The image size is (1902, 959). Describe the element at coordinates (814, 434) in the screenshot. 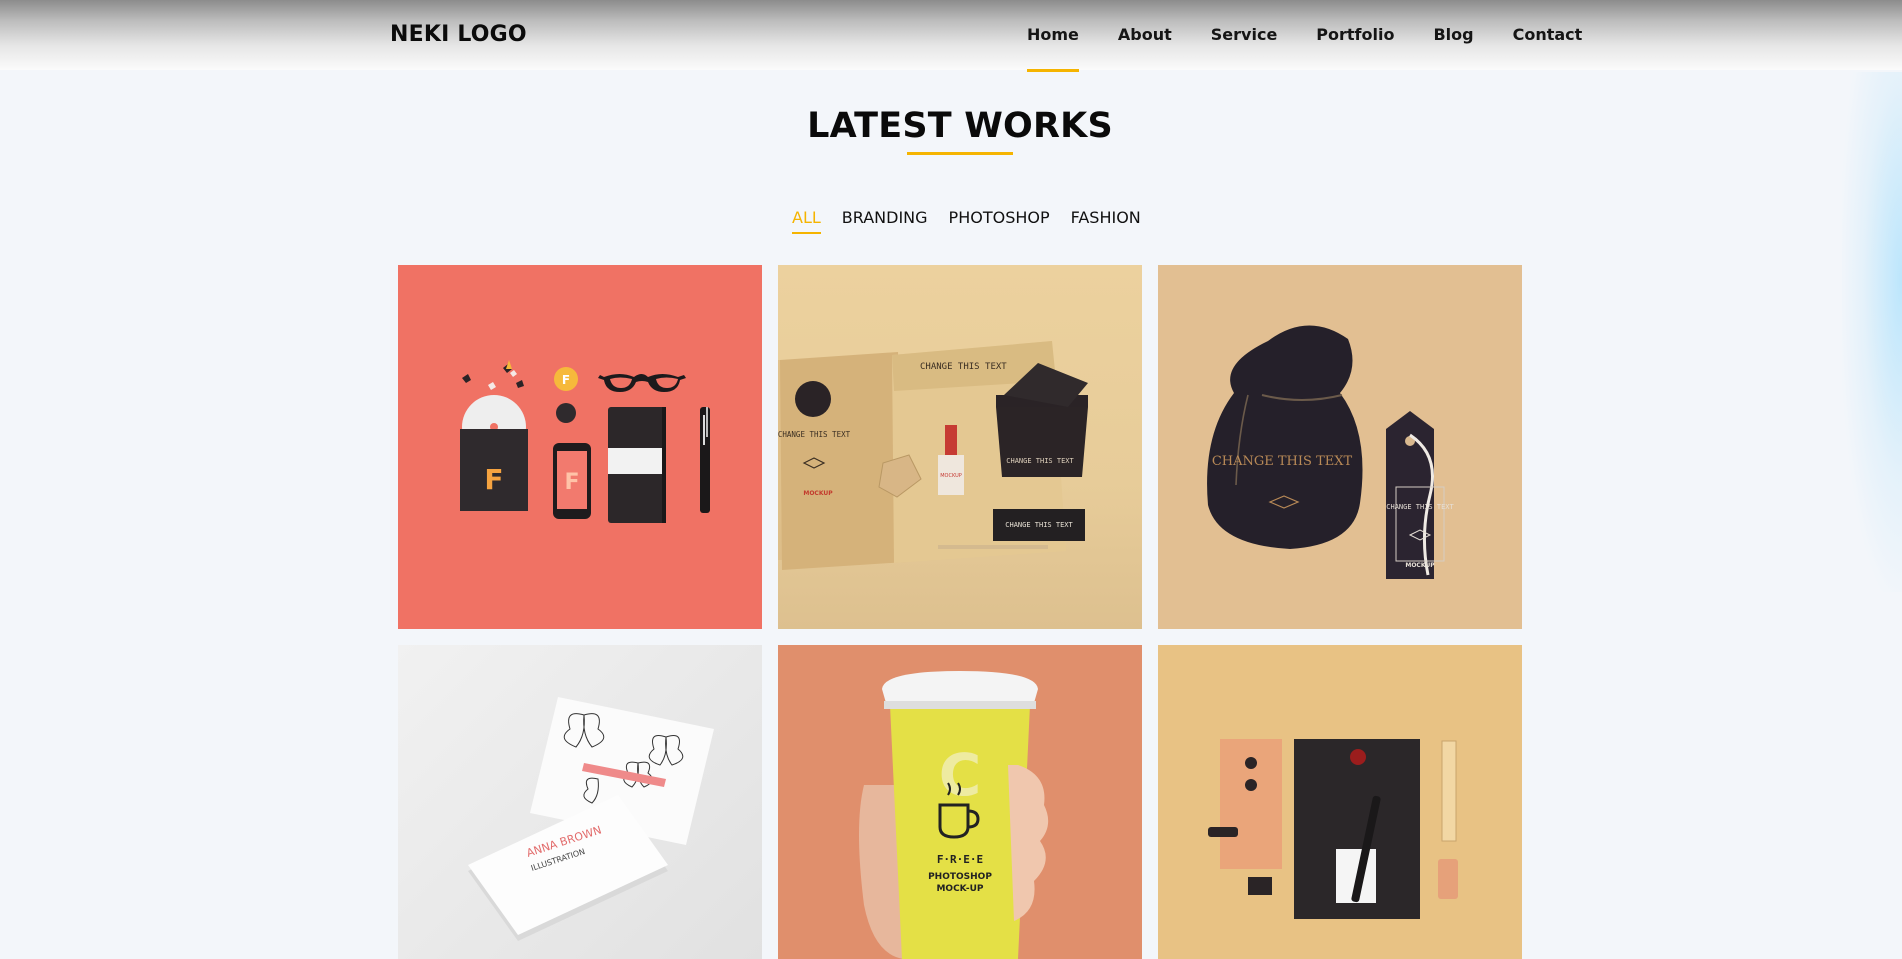

I see `bag-label-1: CHANGE THIS TEXT` at that location.